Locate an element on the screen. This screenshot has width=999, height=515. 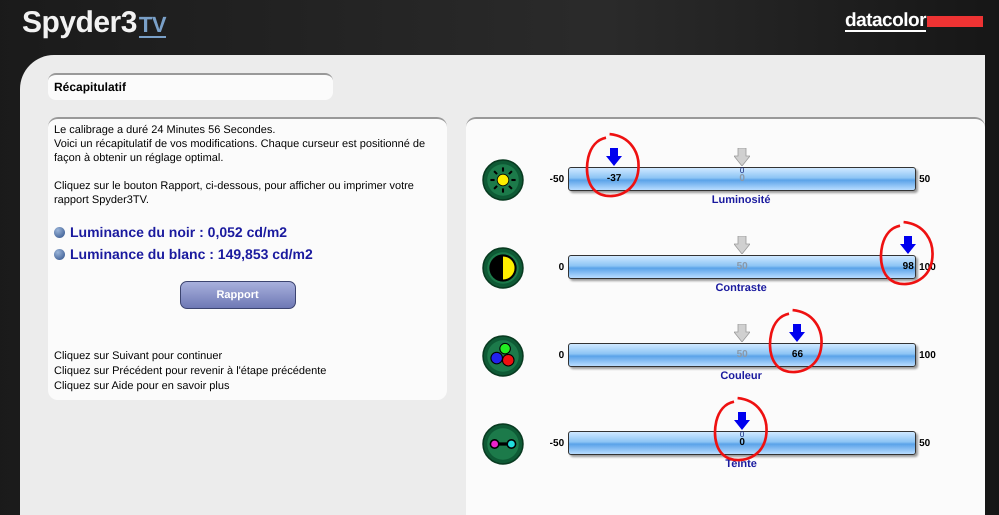
instruction-text: Cliquez sur Précédent pour revenir à l'étape précédente is located at coordinates (191, 371).